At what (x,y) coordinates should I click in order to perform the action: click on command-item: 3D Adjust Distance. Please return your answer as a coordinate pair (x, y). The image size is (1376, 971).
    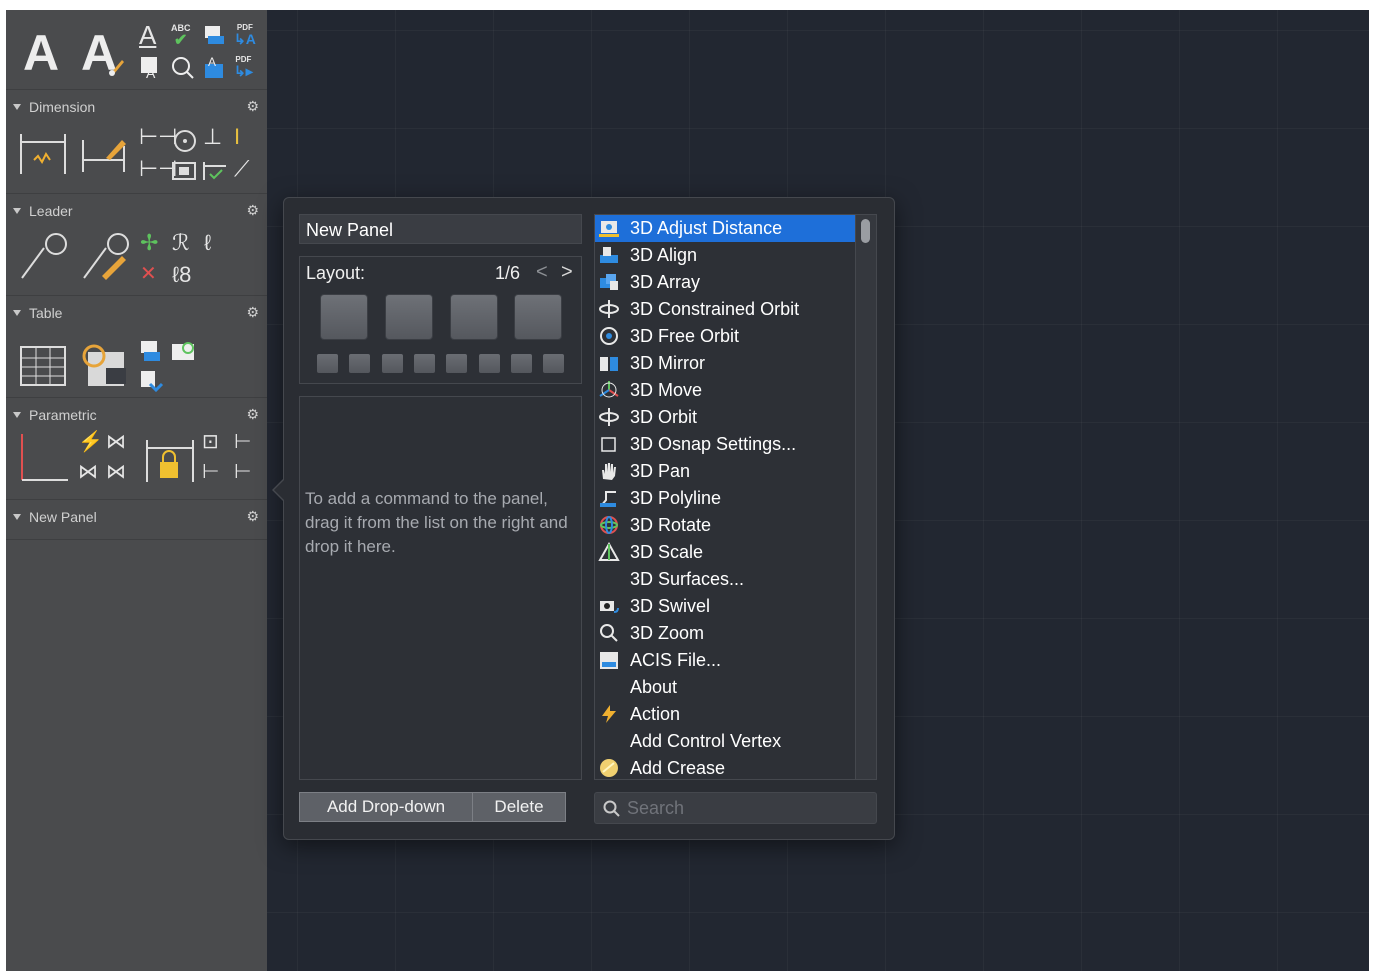
    Looking at the image, I should click on (725, 228).